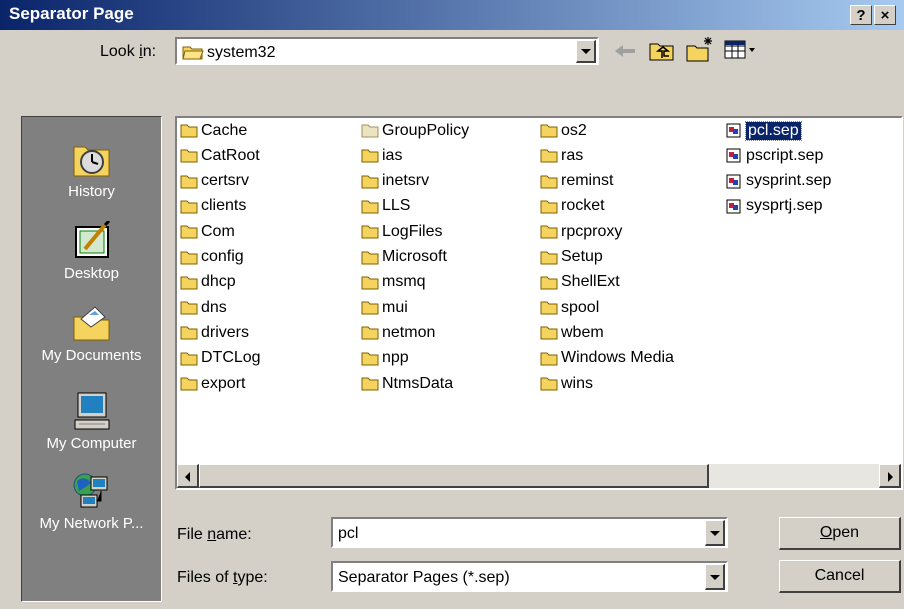  I want to click on files-of-type-combobox: Separator Pages (*.sep), so click(529, 576).